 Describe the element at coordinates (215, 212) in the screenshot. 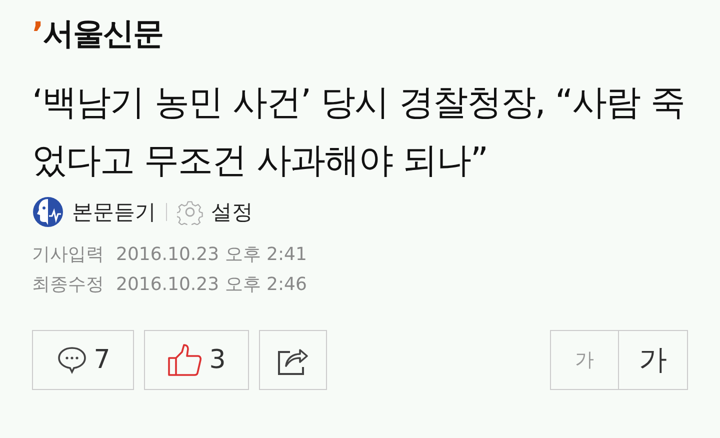

I see `settings-button: 설정` at that location.